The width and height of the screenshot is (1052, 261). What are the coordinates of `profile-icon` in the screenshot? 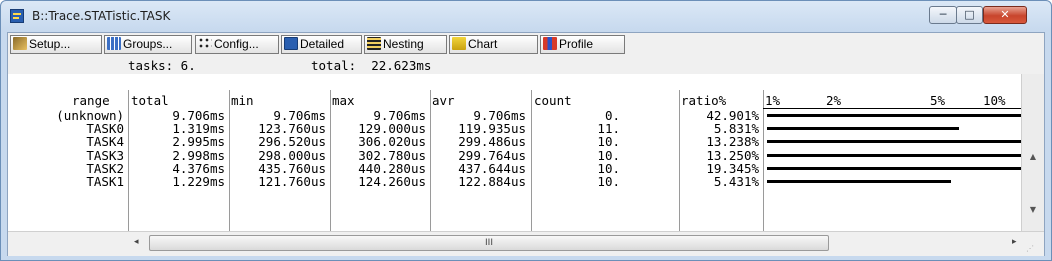 It's located at (550, 43).